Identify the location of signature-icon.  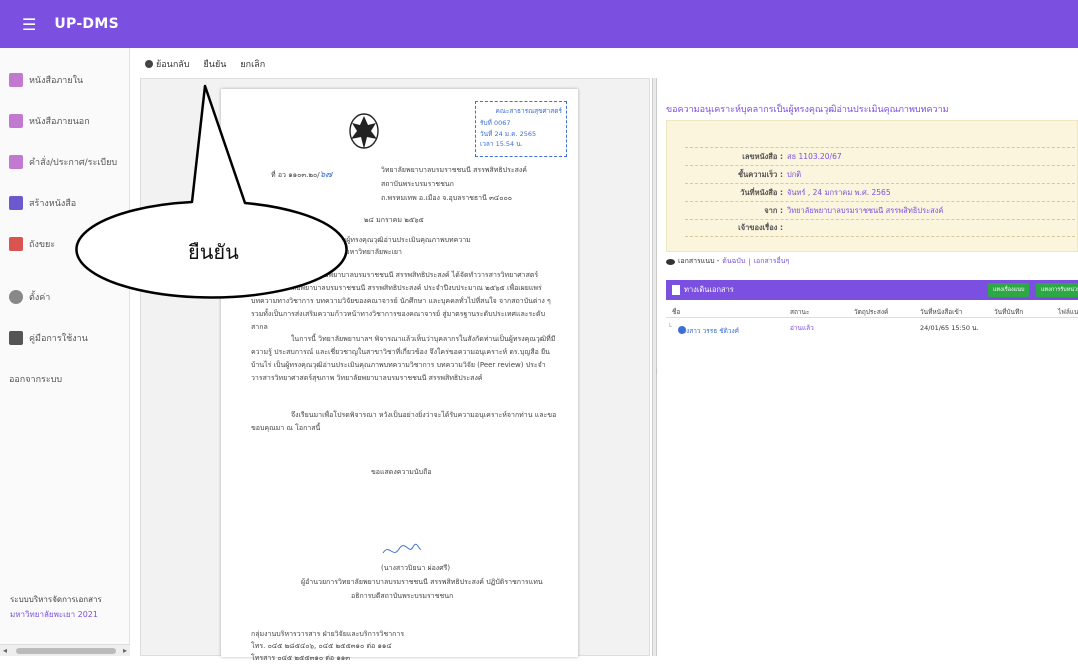
(402, 548).